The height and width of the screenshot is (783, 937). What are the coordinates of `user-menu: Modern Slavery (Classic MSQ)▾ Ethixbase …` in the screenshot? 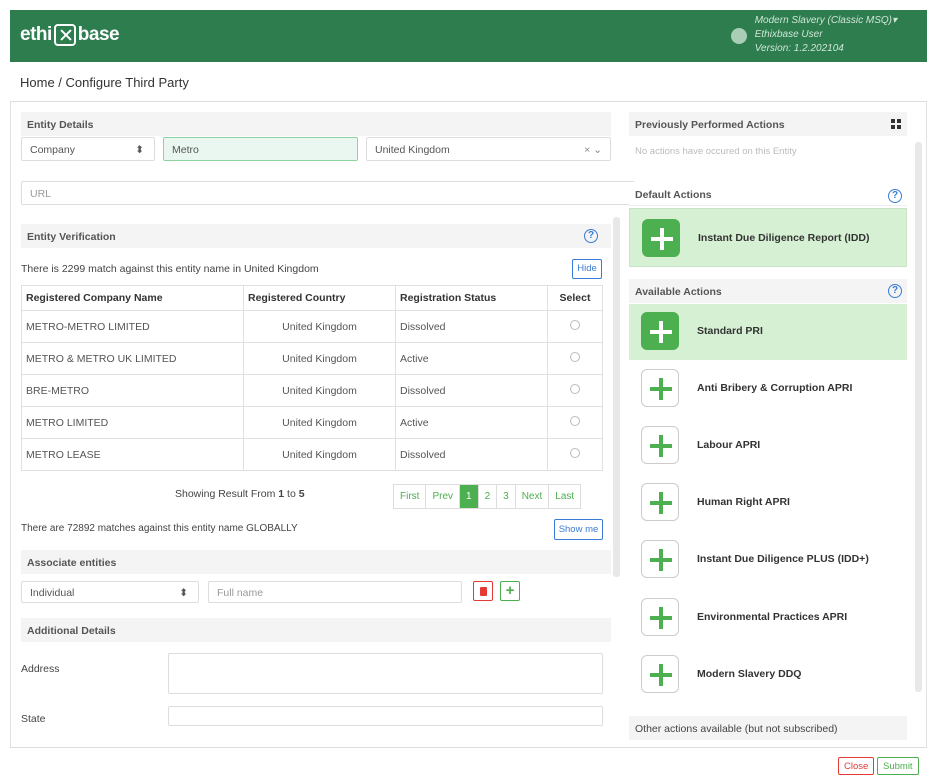 It's located at (813, 35).